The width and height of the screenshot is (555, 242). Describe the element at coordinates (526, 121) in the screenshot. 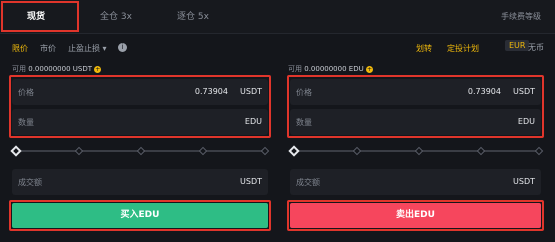

I see `sell-qty-unit: EDU` at that location.